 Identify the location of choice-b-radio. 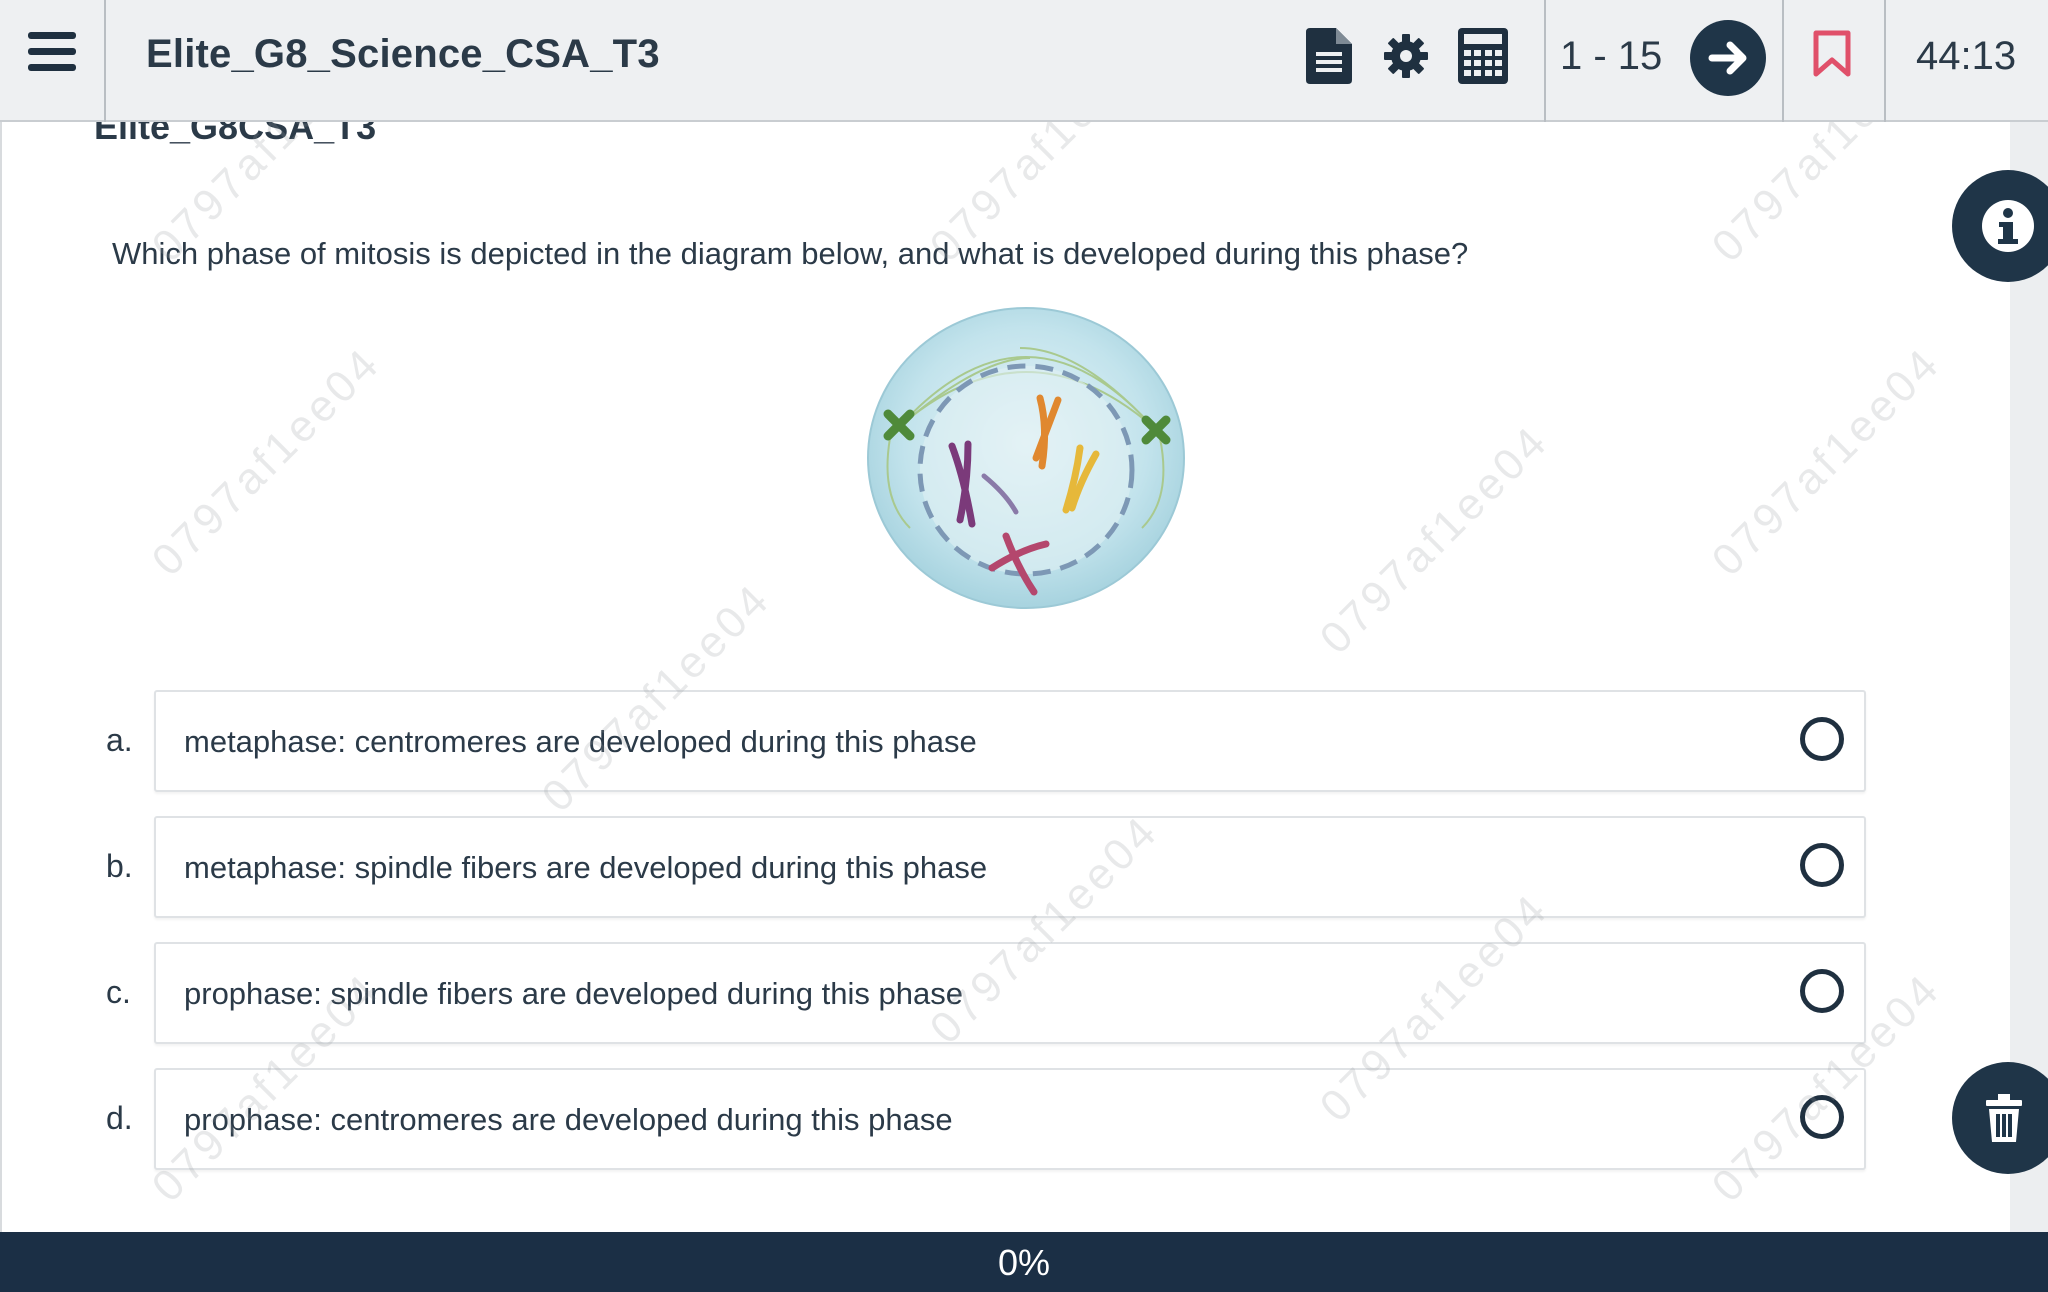
(1822, 865).